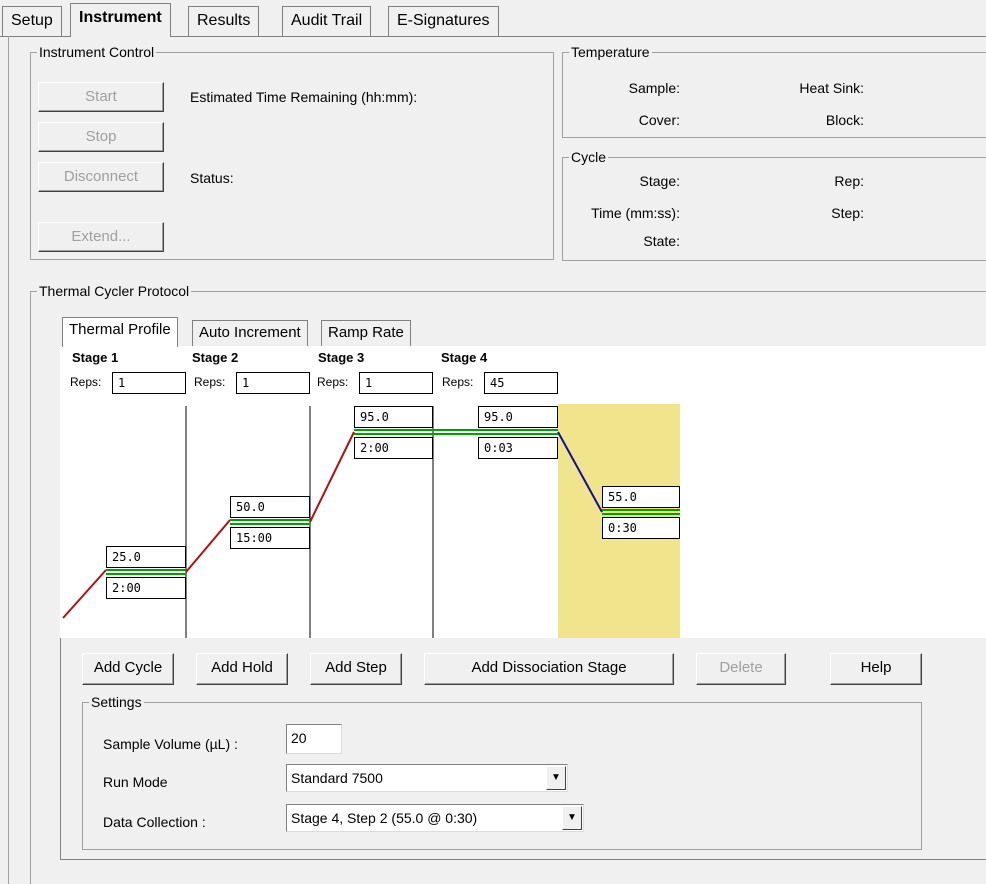  I want to click on add-hold-button: Add Hold, so click(242, 669).